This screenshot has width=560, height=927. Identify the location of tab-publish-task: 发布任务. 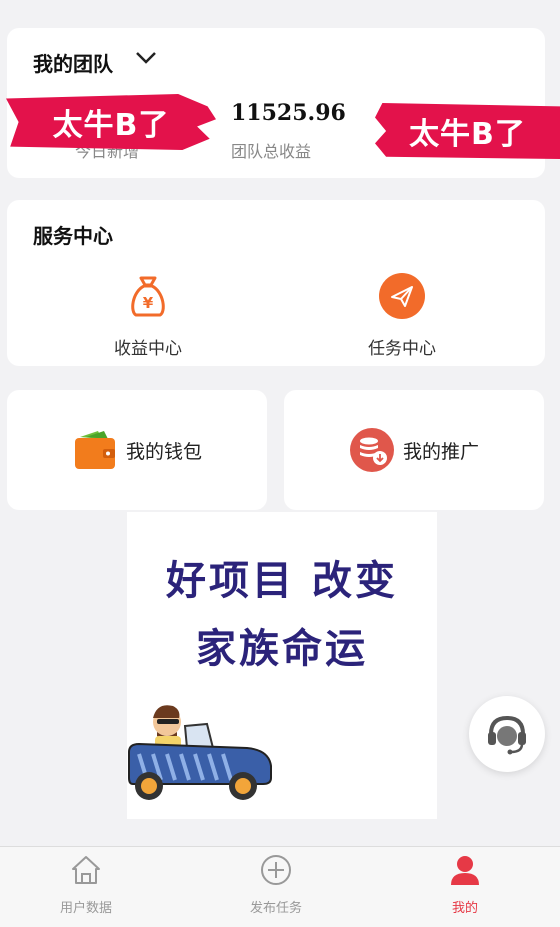
(276, 884).